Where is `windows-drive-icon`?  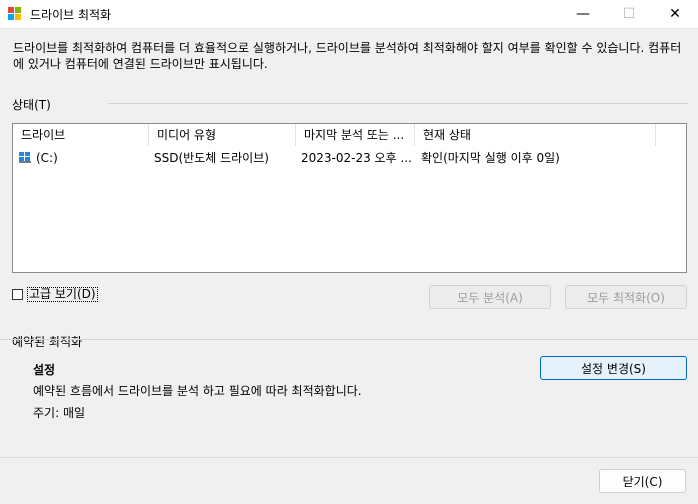
windows-drive-icon is located at coordinates (25, 157).